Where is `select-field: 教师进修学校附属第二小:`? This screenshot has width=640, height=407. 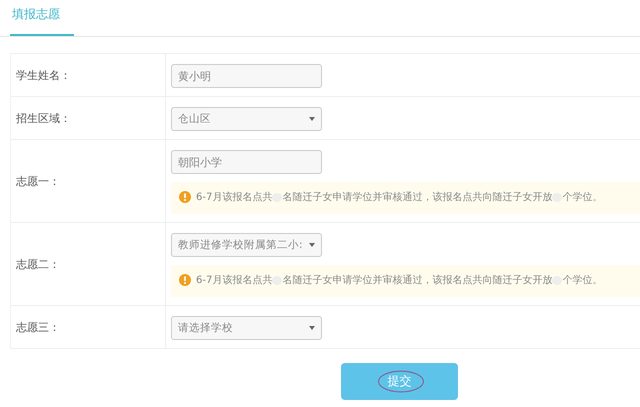
select-field: 教师进修学校附属第二小: is located at coordinates (246, 245).